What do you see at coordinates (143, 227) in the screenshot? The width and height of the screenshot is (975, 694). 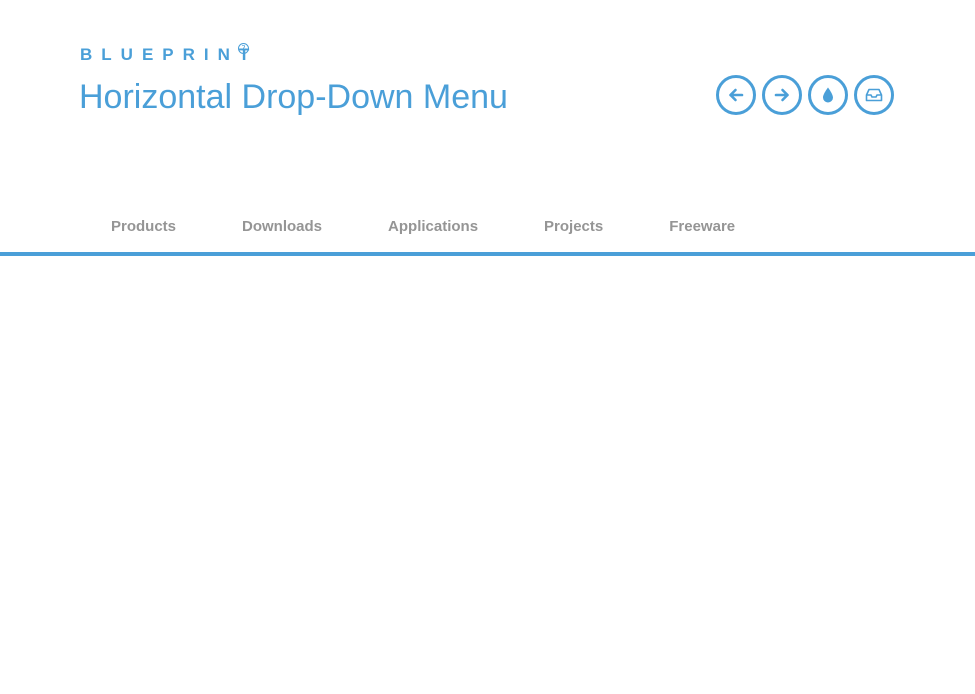 I see `nav-item-products: Products` at bounding box center [143, 227].